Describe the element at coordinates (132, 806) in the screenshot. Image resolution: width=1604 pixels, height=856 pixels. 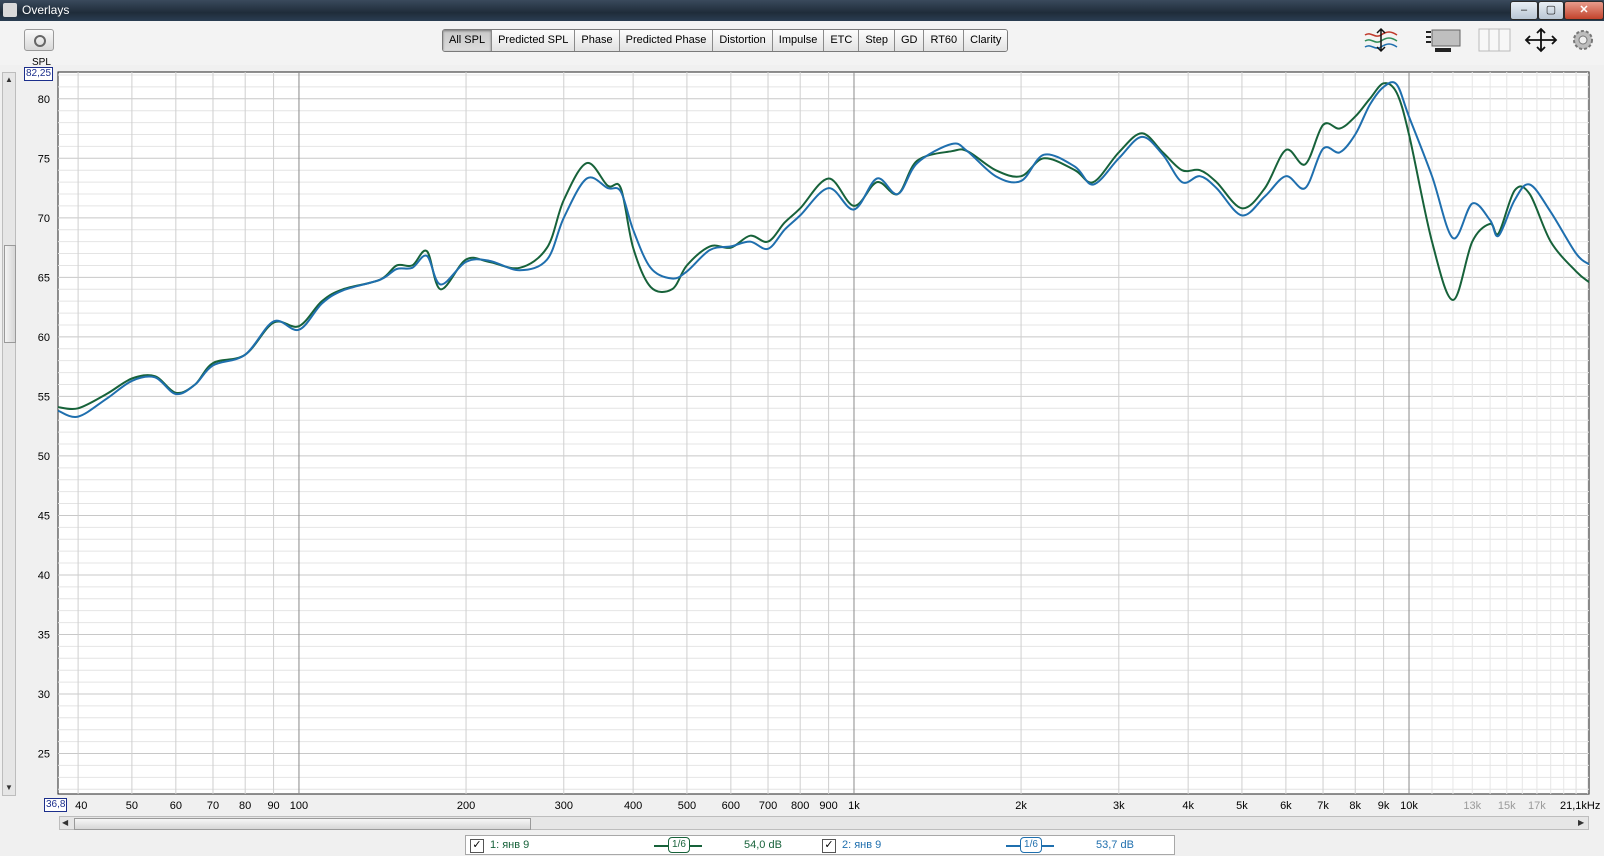
I see `x-tick-label: 50` at that location.